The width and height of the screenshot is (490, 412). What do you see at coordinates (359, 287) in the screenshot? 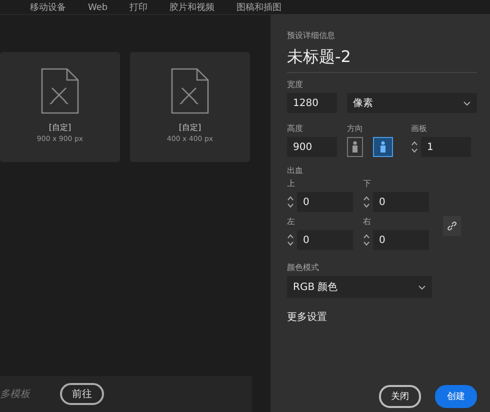
I see `color-mode-select: RGB 颜色` at bounding box center [359, 287].